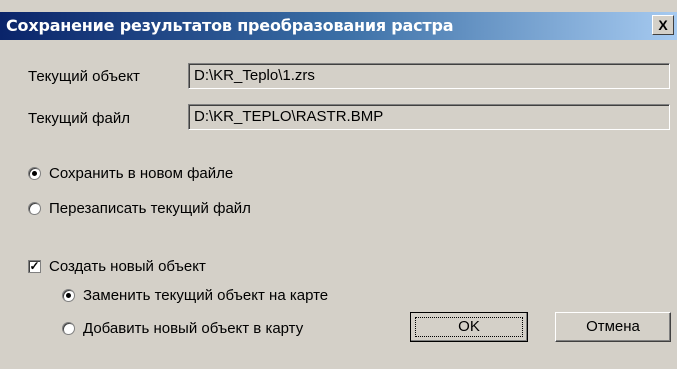 This screenshot has width=677, height=369. I want to click on cancel-button: Отмена, so click(613, 327).